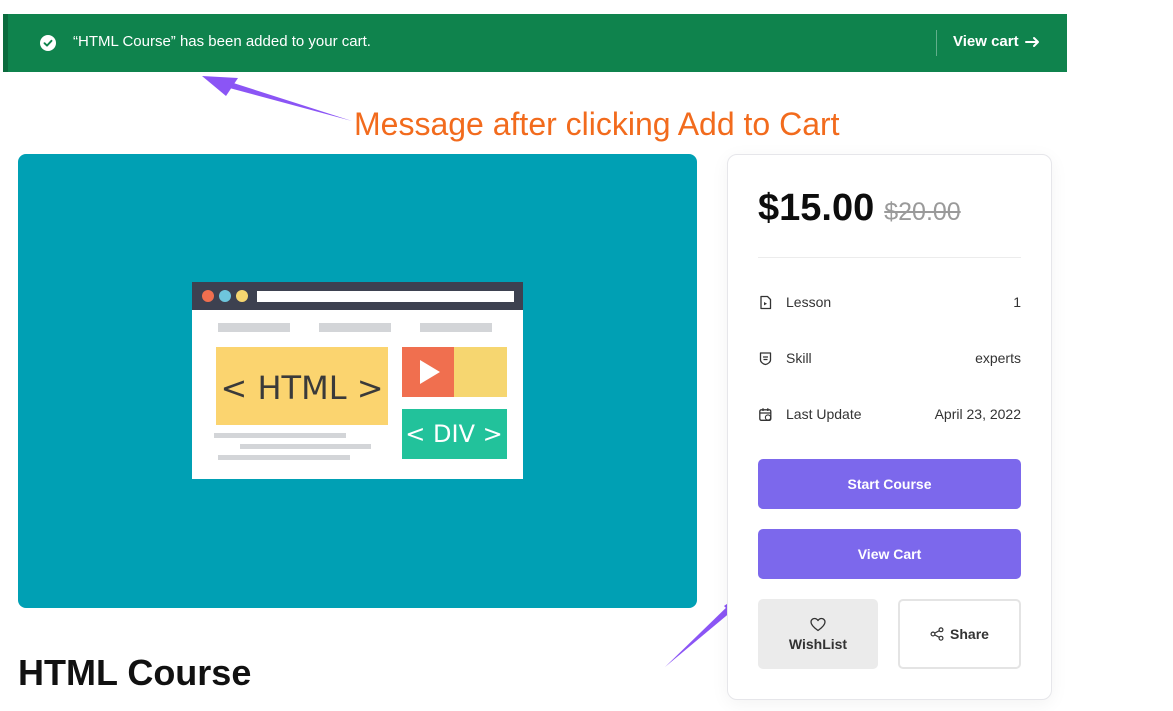  What do you see at coordinates (998, 358) in the screenshot?
I see `meta-value: experts` at bounding box center [998, 358].